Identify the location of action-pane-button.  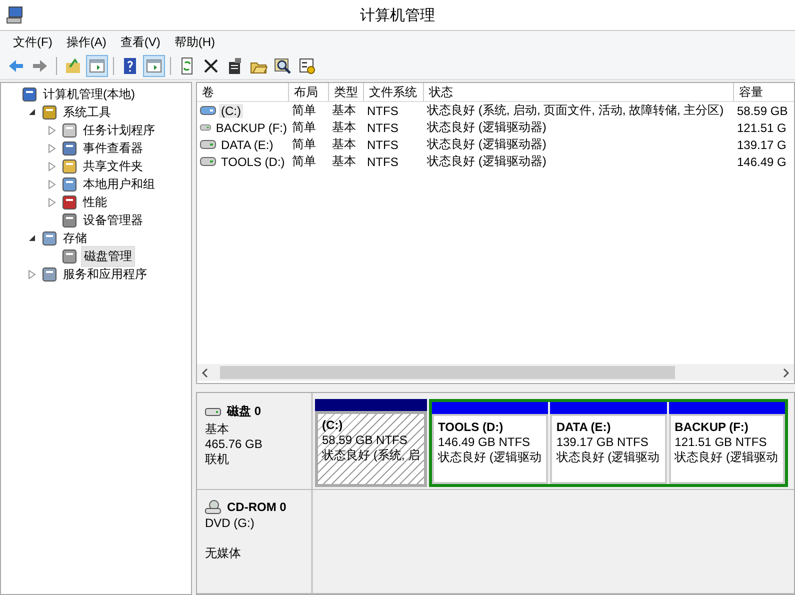
(154, 66).